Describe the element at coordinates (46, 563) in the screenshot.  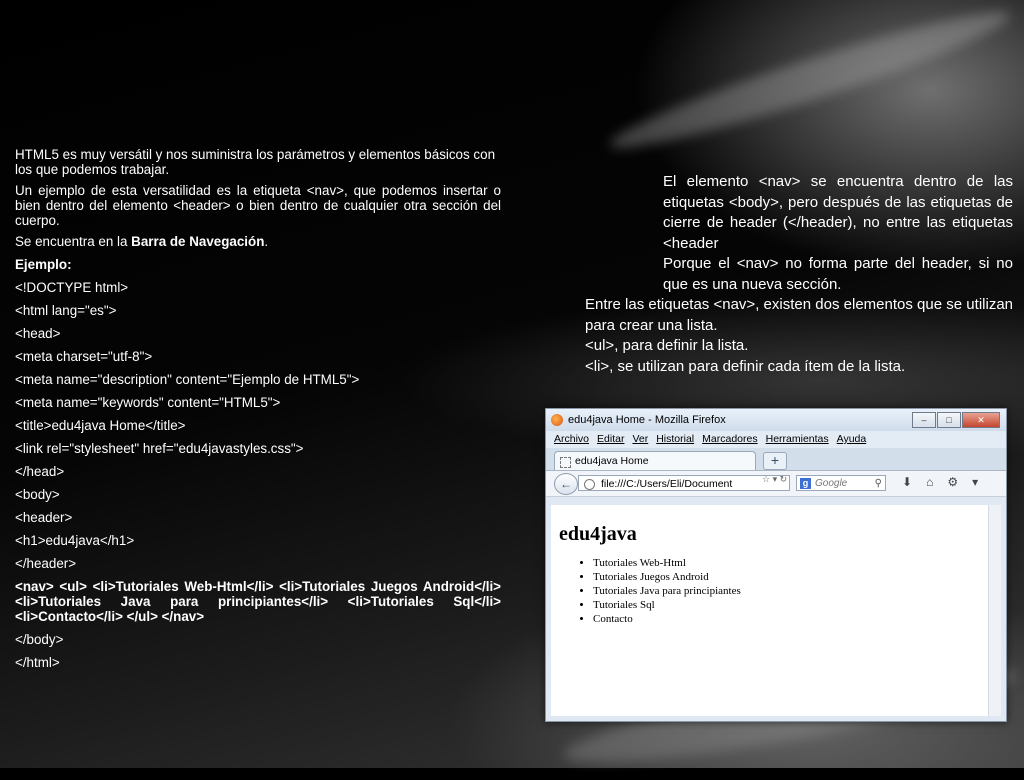
I see `code-line: </header>` at that location.